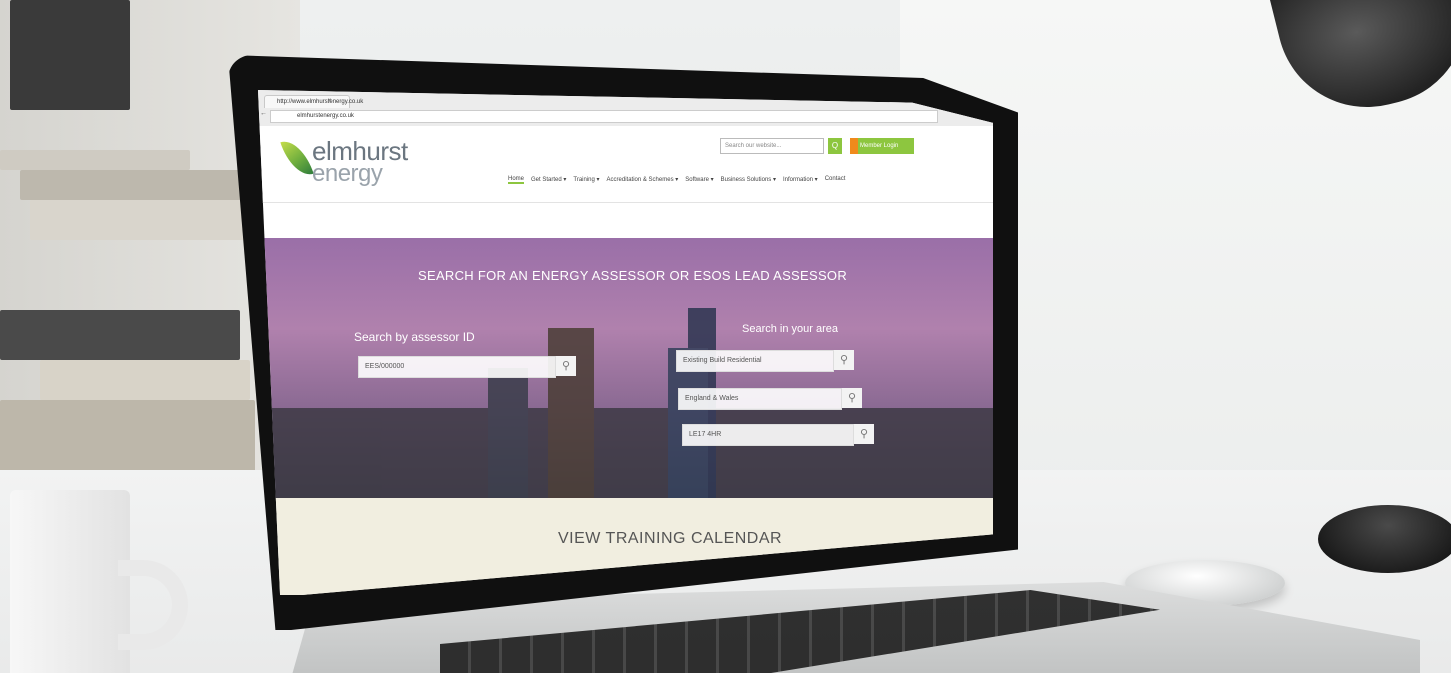 The image size is (1451, 673). Describe the element at coordinates (586, 180) in the screenshot. I see `nav-training: Training ▾` at that location.